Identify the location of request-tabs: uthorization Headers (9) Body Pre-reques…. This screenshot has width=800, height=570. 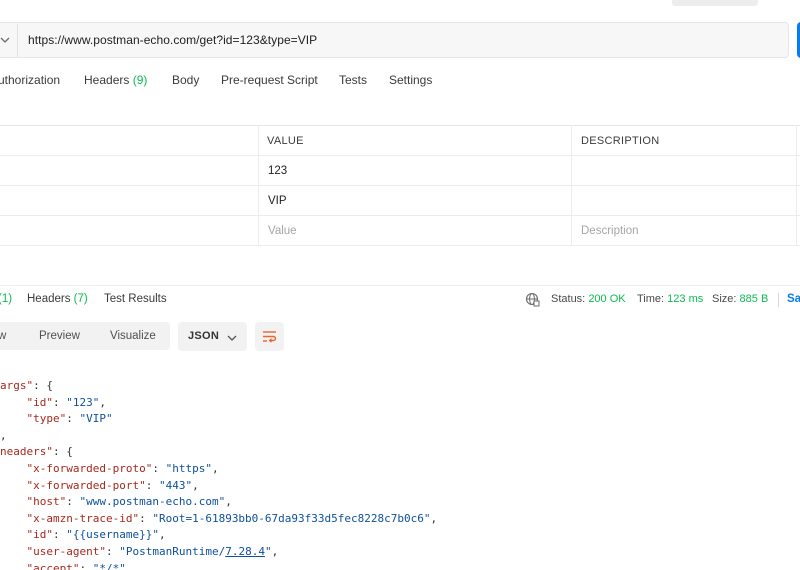
(400, 82).